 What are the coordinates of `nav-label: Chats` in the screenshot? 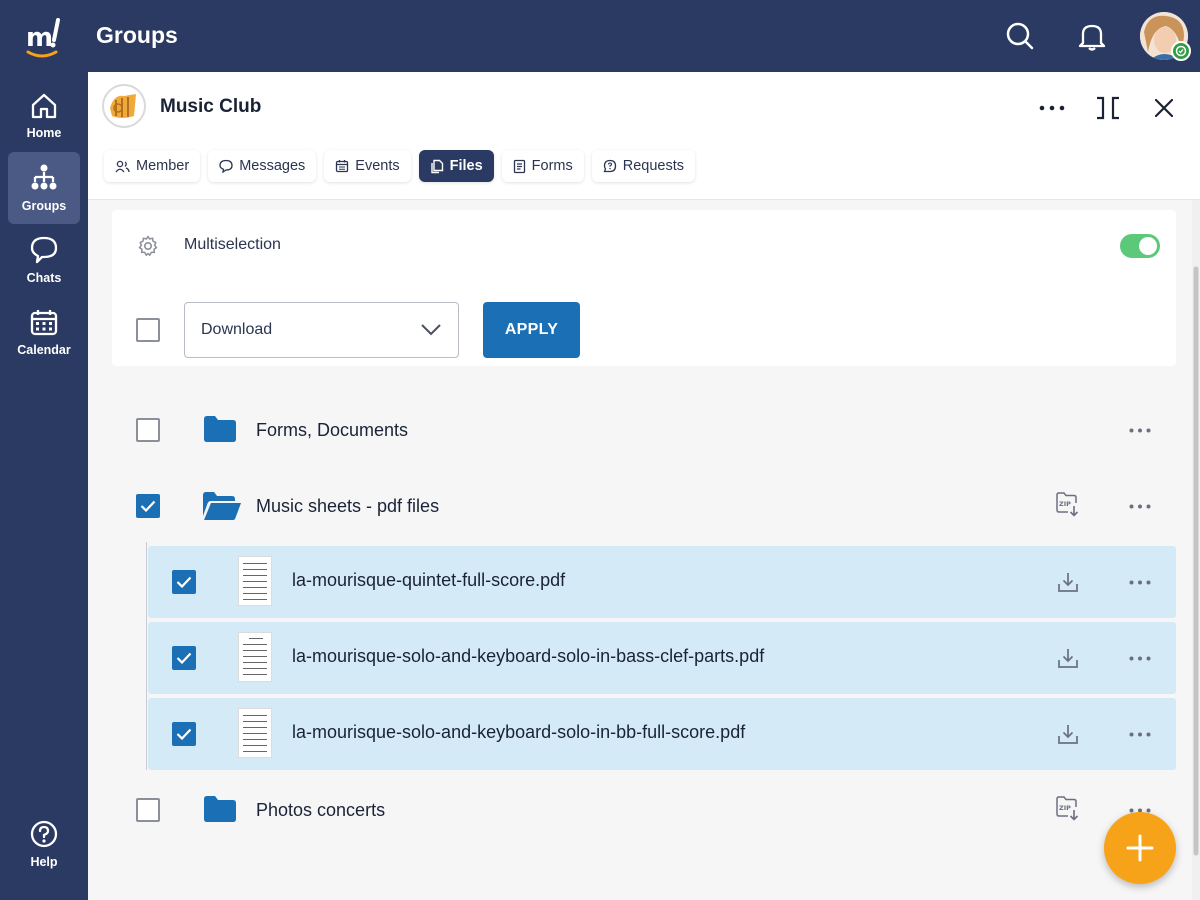 It's located at (44, 278).